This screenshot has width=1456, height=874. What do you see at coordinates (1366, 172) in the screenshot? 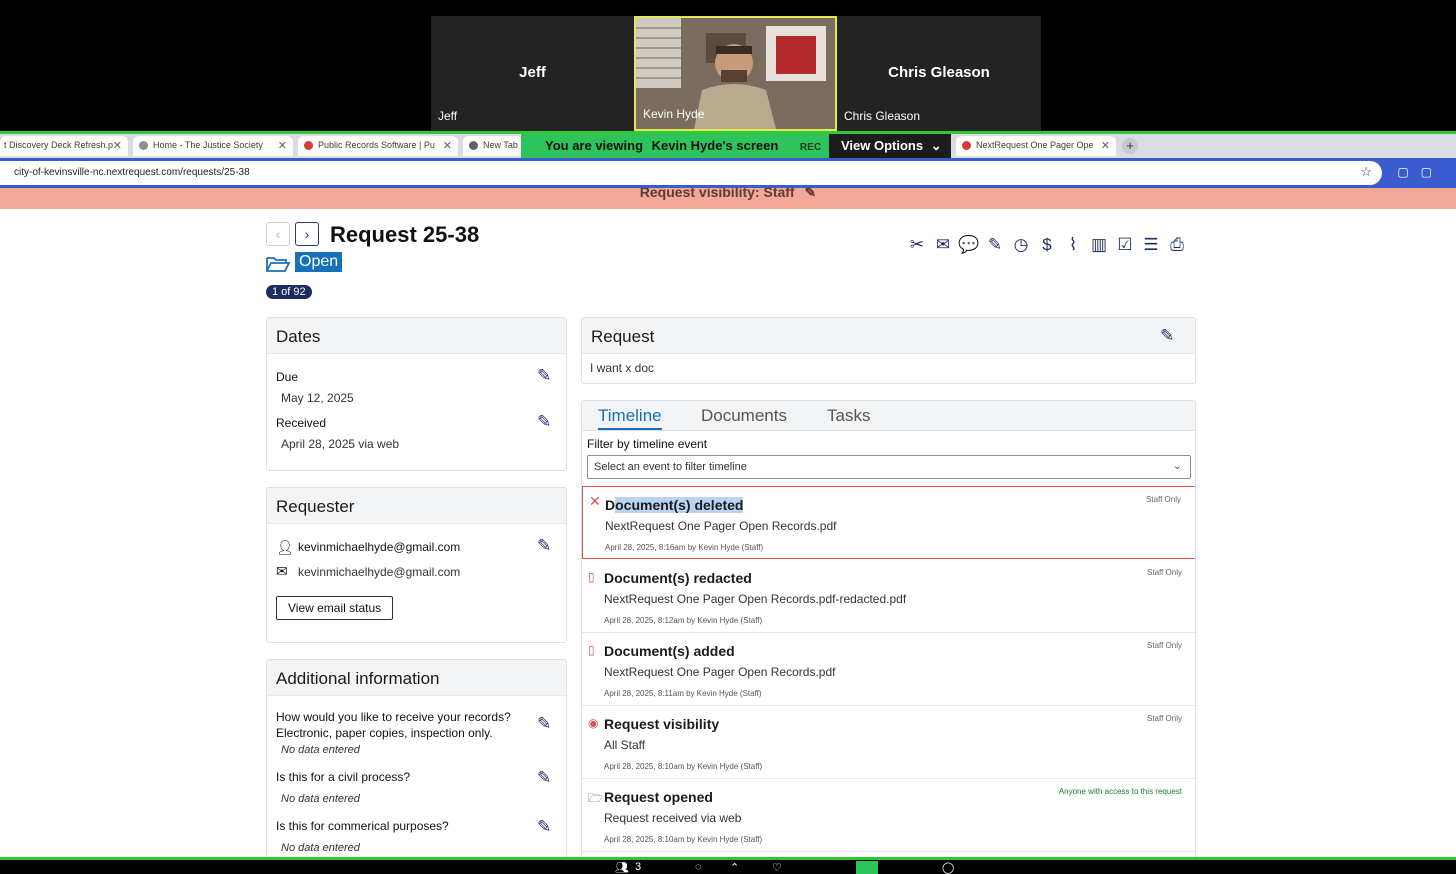
I see `bookmark-star-icon: ☆` at bounding box center [1366, 172].